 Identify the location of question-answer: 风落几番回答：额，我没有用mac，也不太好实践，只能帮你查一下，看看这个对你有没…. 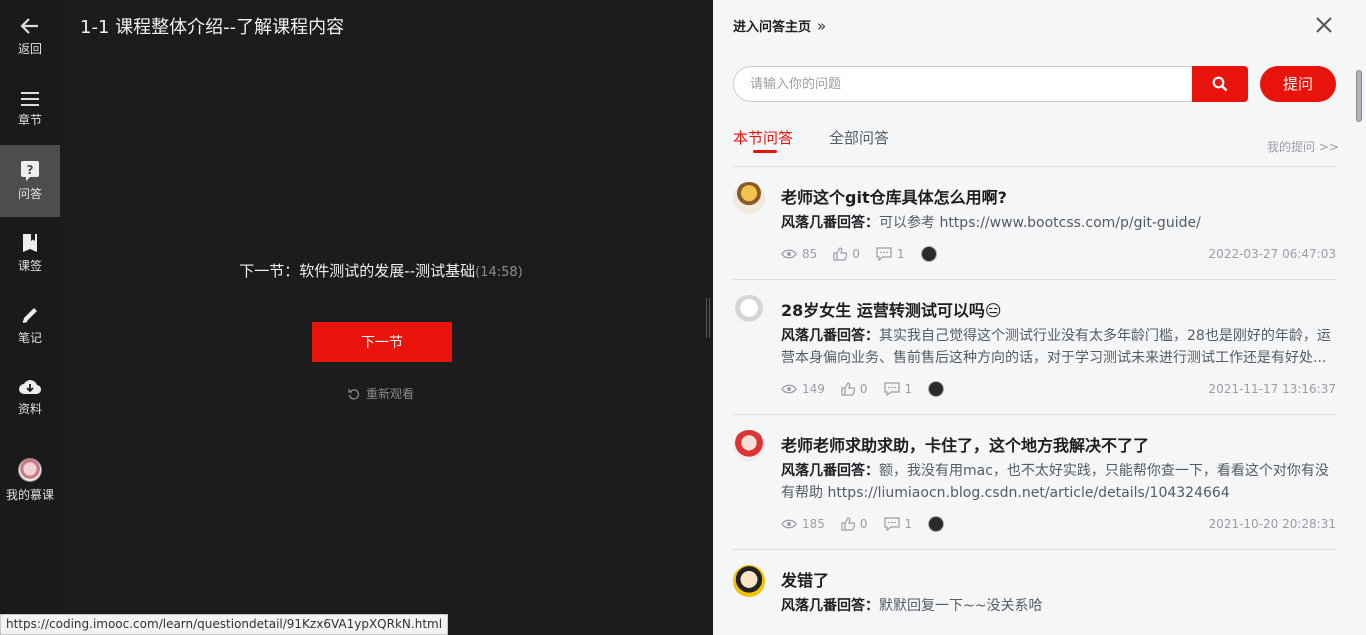
(1058, 482).